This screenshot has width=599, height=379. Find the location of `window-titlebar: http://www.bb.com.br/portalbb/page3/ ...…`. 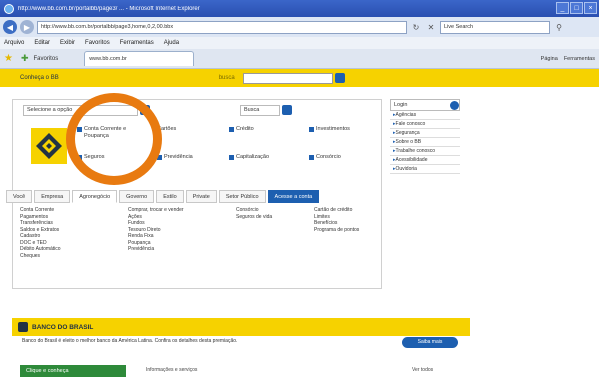

window-titlebar: http://www.bb.com.br/portalbb/page3/ ...… is located at coordinates (299, 8).